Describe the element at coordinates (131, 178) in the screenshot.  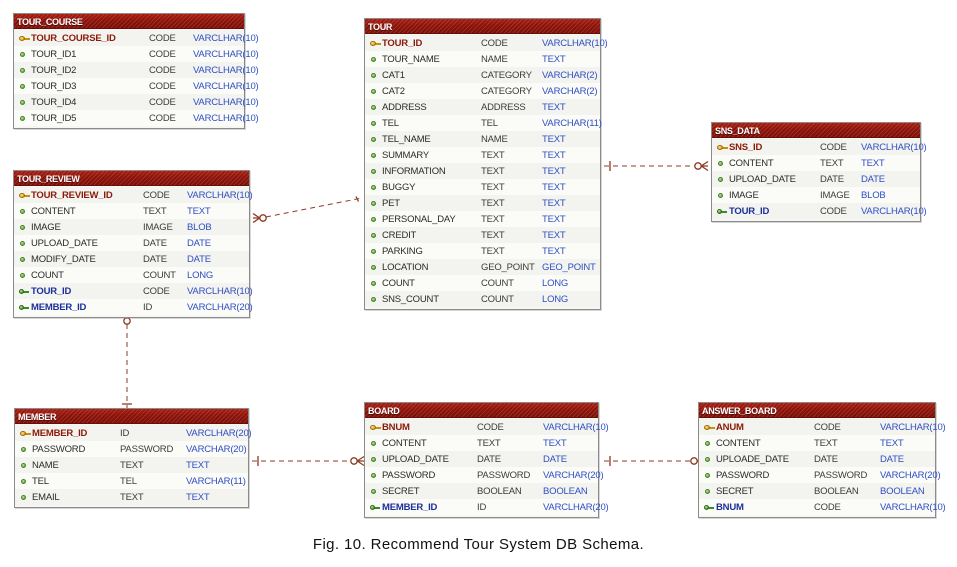
I see `entity-header: TOUR_REVIEW` at that location.